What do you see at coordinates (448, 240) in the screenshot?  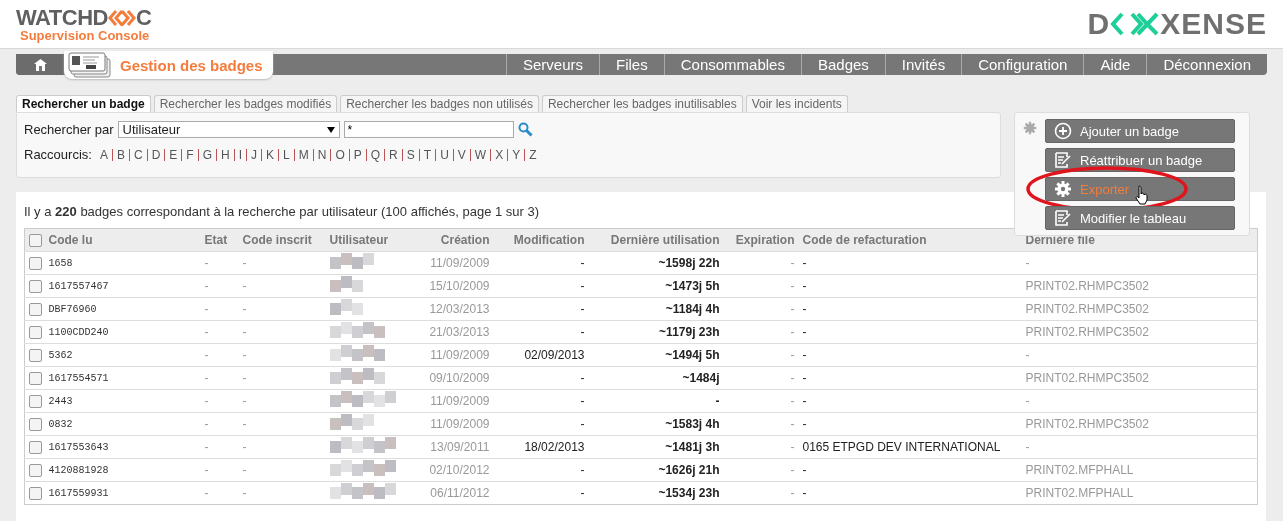 I see `column-header: Création` at bounding box center [448, 240].